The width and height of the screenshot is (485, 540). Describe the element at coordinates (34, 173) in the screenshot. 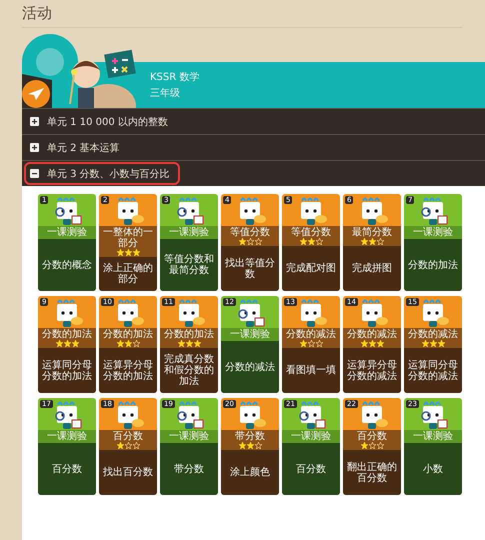

I see `collapse-icon` at that location.